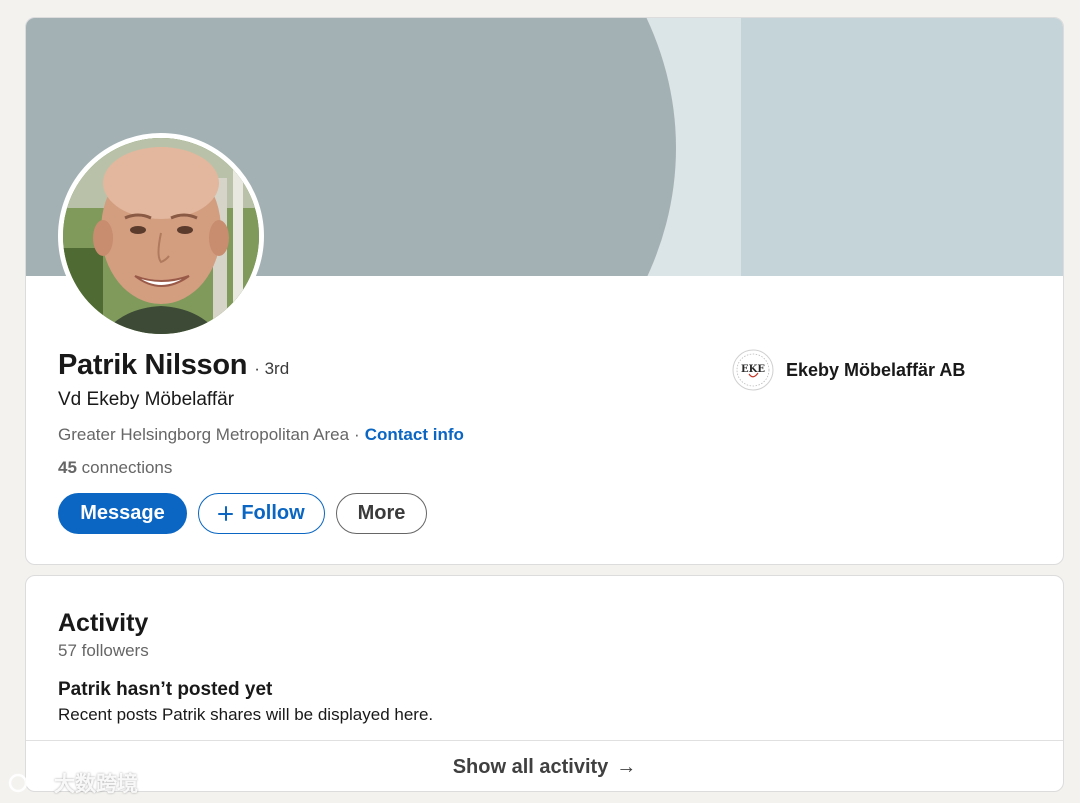 The image size is (1080, 803). I want to click on avatar-photo, so click(161, 236).